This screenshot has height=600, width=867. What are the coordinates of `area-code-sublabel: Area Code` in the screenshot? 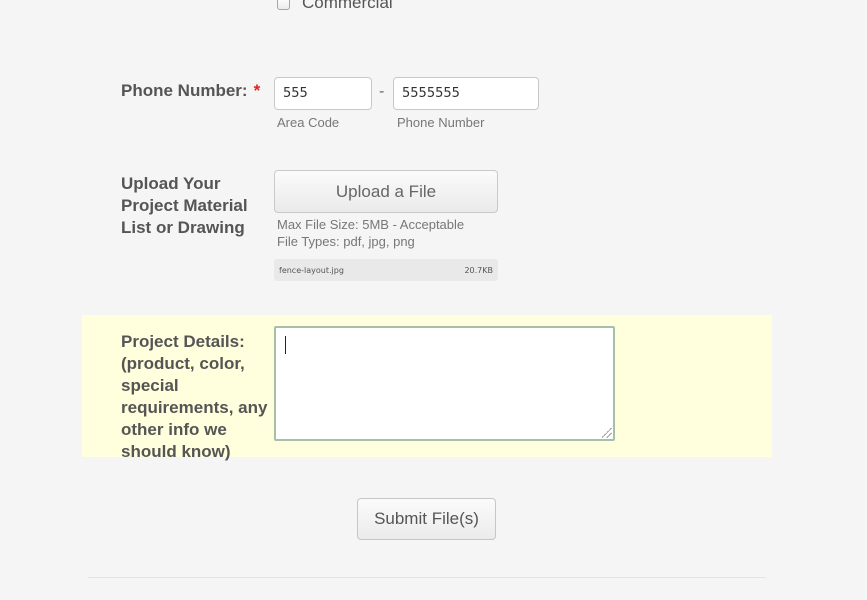 It's located at (308, 122).